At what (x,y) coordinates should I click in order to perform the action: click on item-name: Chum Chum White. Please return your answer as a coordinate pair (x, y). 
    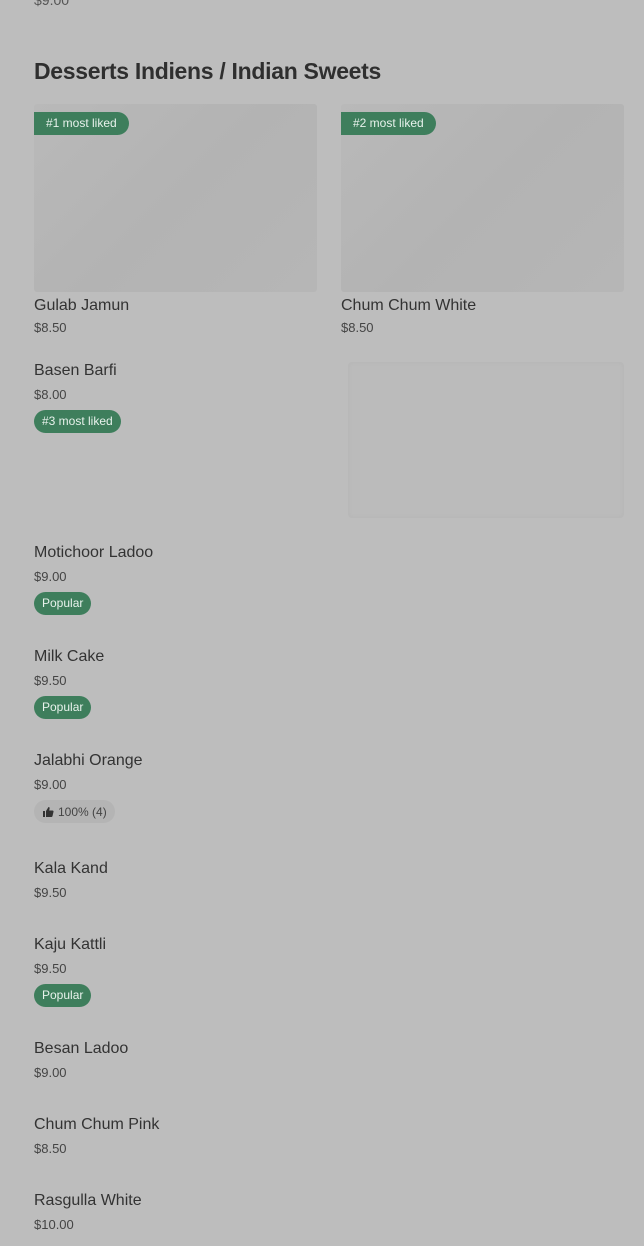
    Looking at the image, I should click on (409, 305).